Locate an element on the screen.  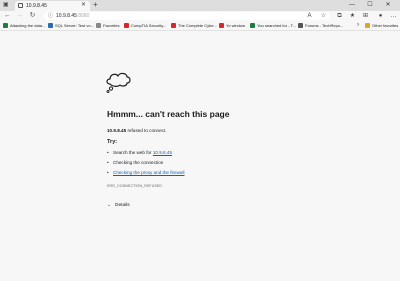
maximize-button: ☐ is located at coordinates (370, 5).